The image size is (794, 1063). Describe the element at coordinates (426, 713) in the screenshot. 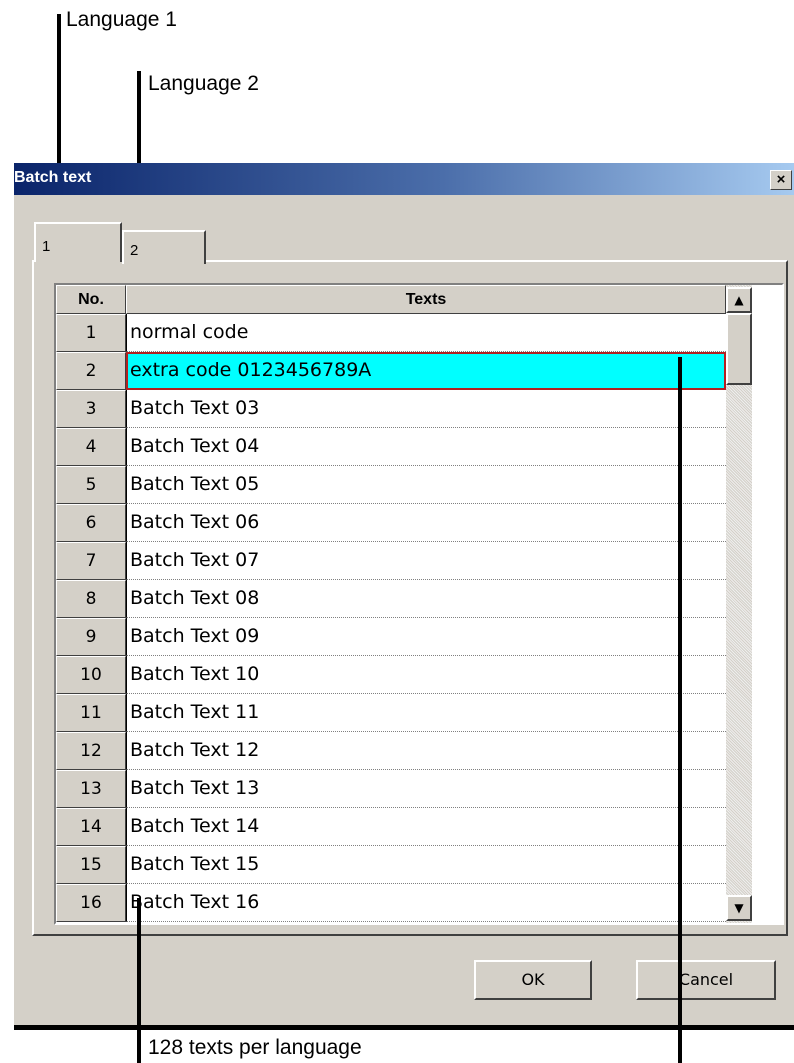

I see `text-cell: Batch Text 11` at that location.